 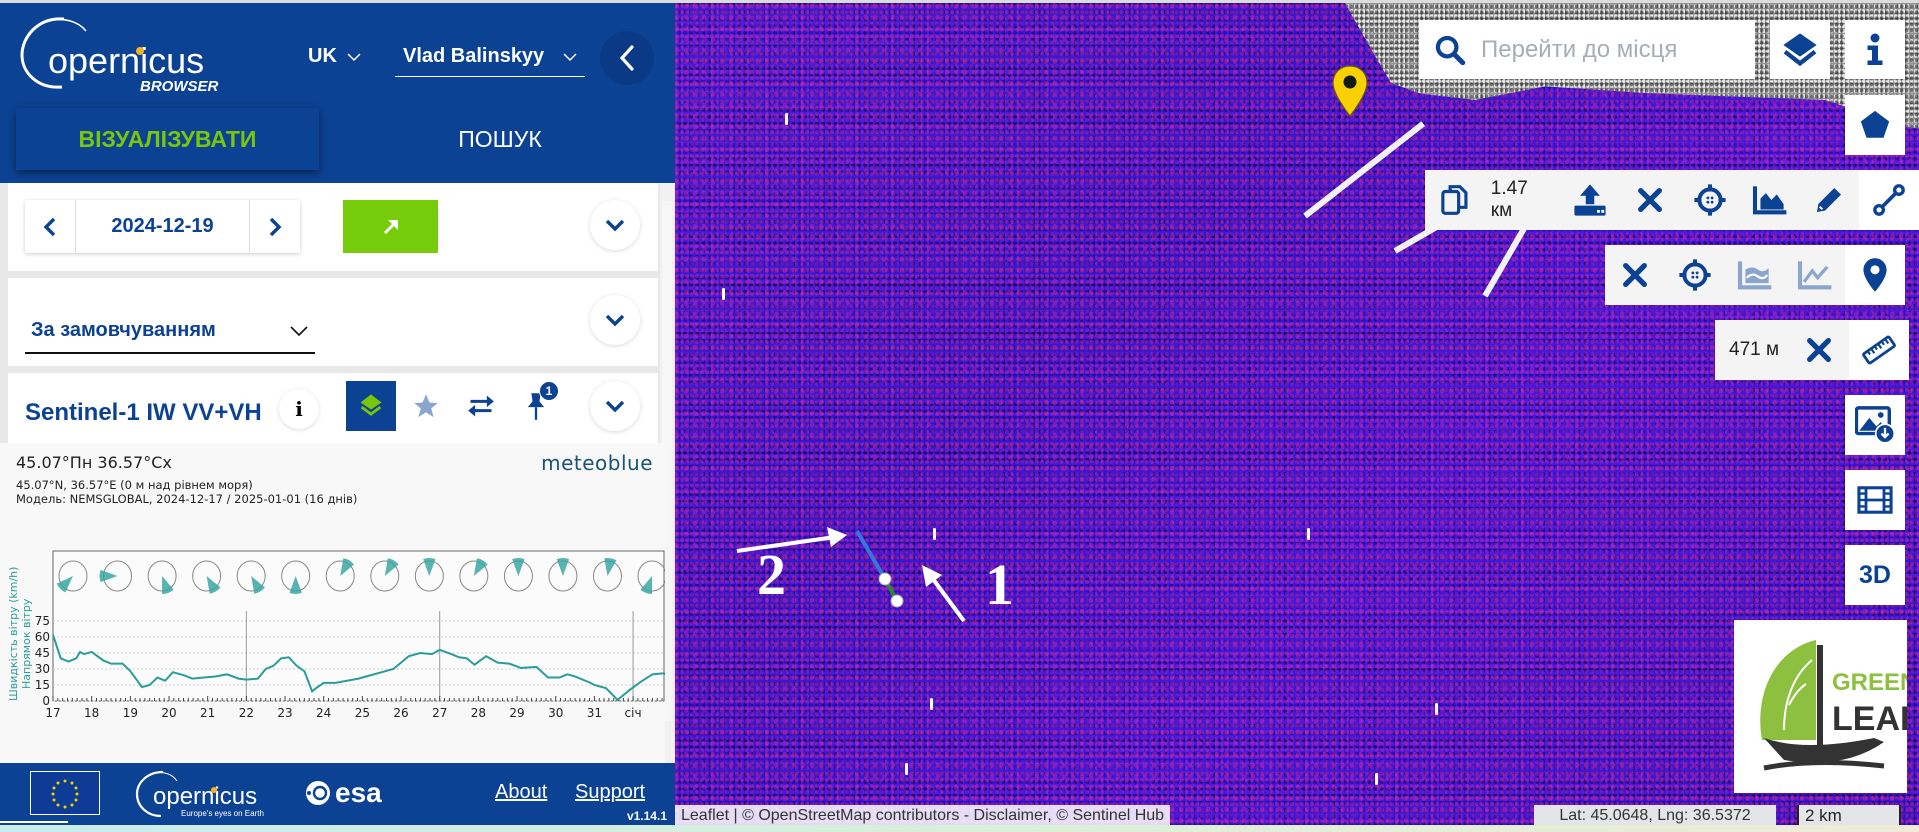 What do you see at coordinates (362, 713) in the screenshot?
I see `x-tick-label: 25` at bounding box center [362, 713].